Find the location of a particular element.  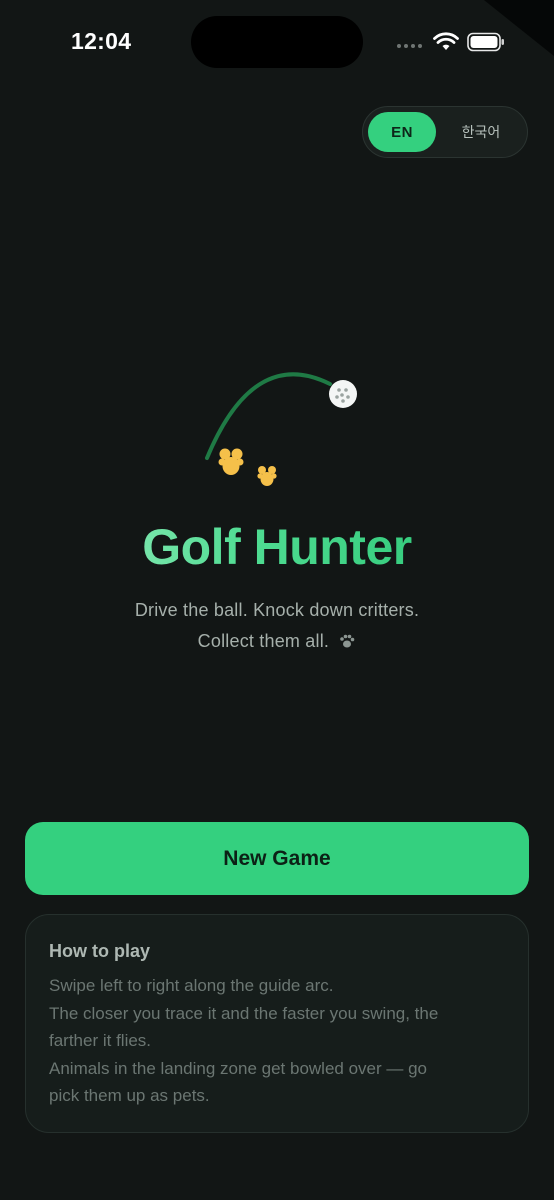

language-toggle: EN 한국어 is located at coordinates (445, 132).